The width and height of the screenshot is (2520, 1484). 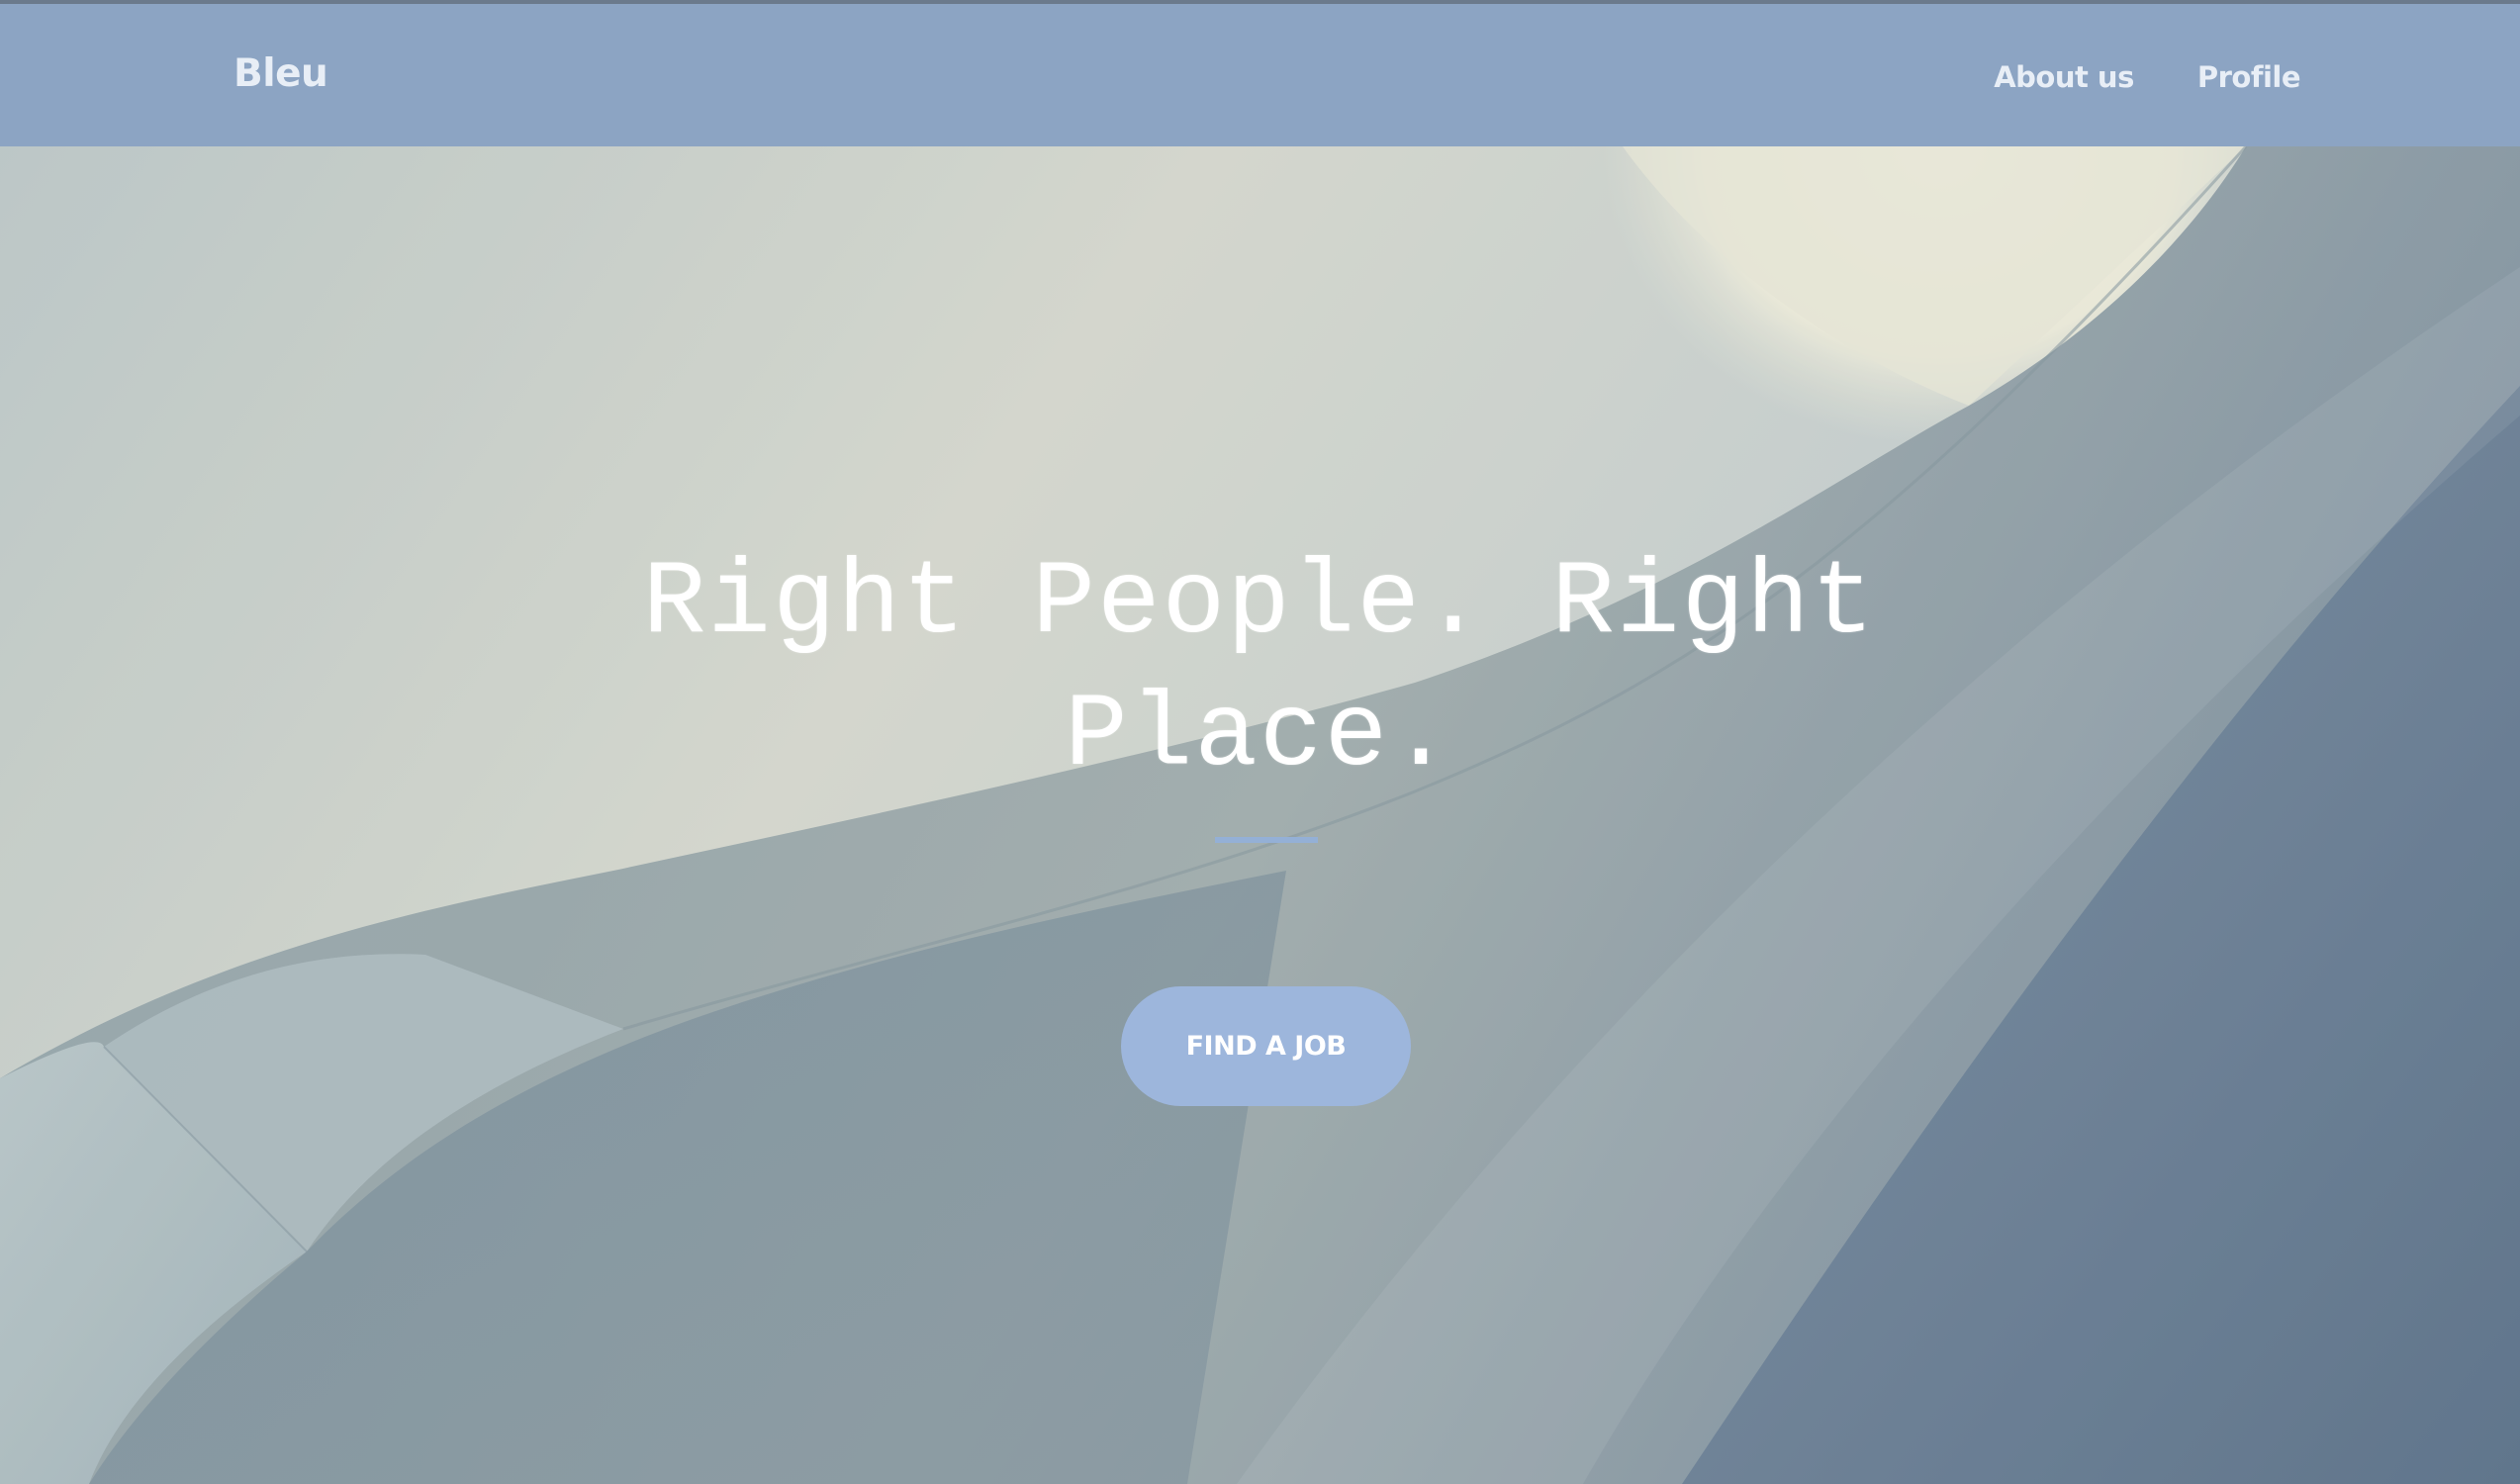 What do you see at coordinates (2147, 77) in the screenshot?
I see `nav-links: About us Profile` at bounding box center [2147, 77].